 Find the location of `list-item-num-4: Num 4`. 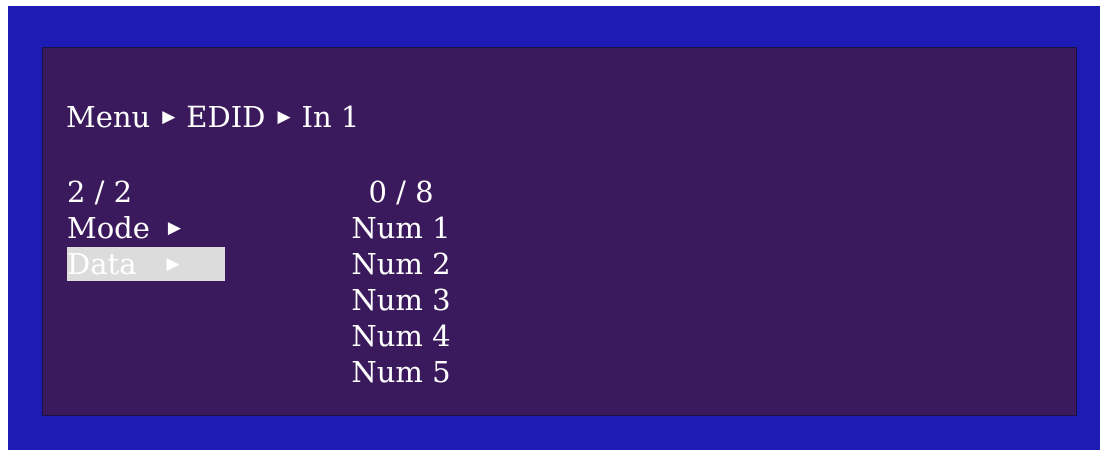

list-item-num-4: Num 4 is located at coordinates (401, 336).